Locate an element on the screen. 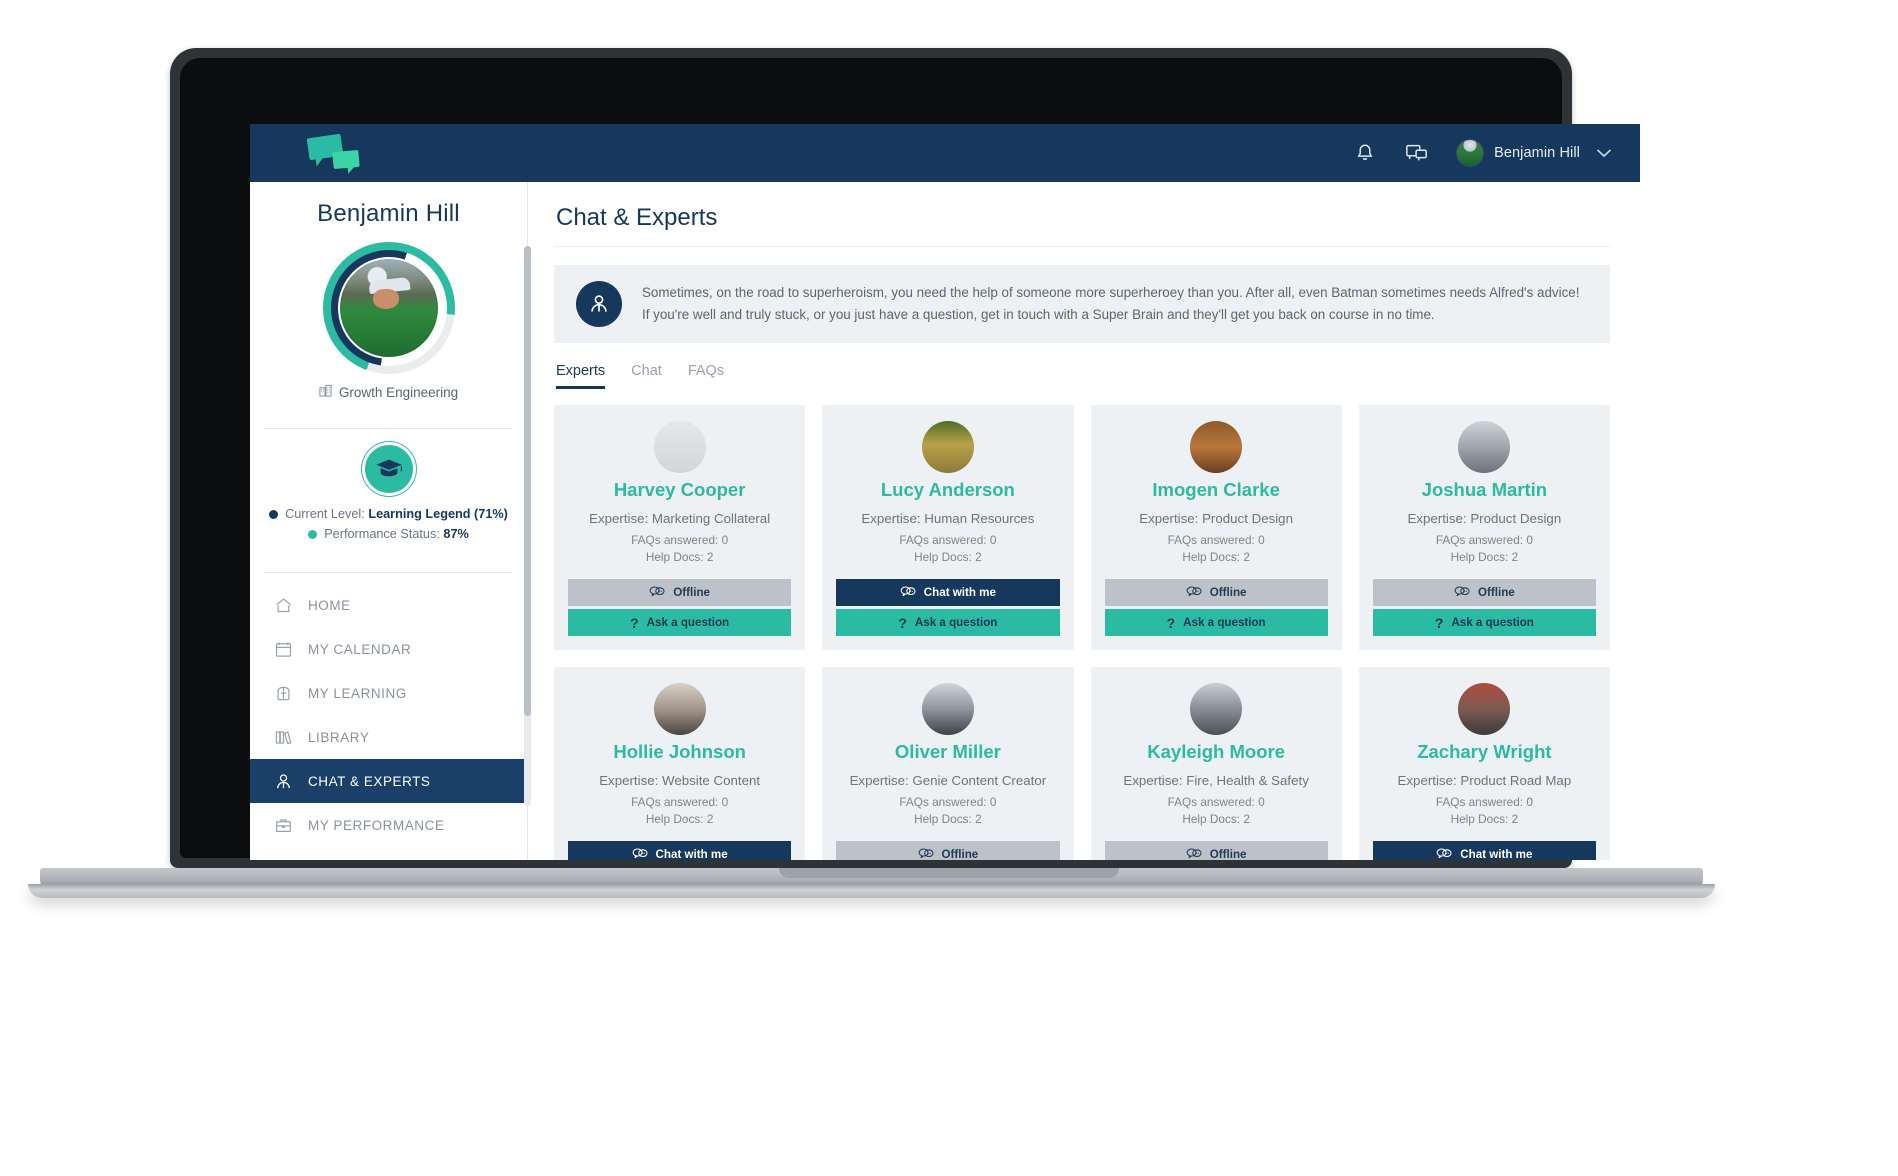  level-dot-icon is located at coordinates (274, 515).